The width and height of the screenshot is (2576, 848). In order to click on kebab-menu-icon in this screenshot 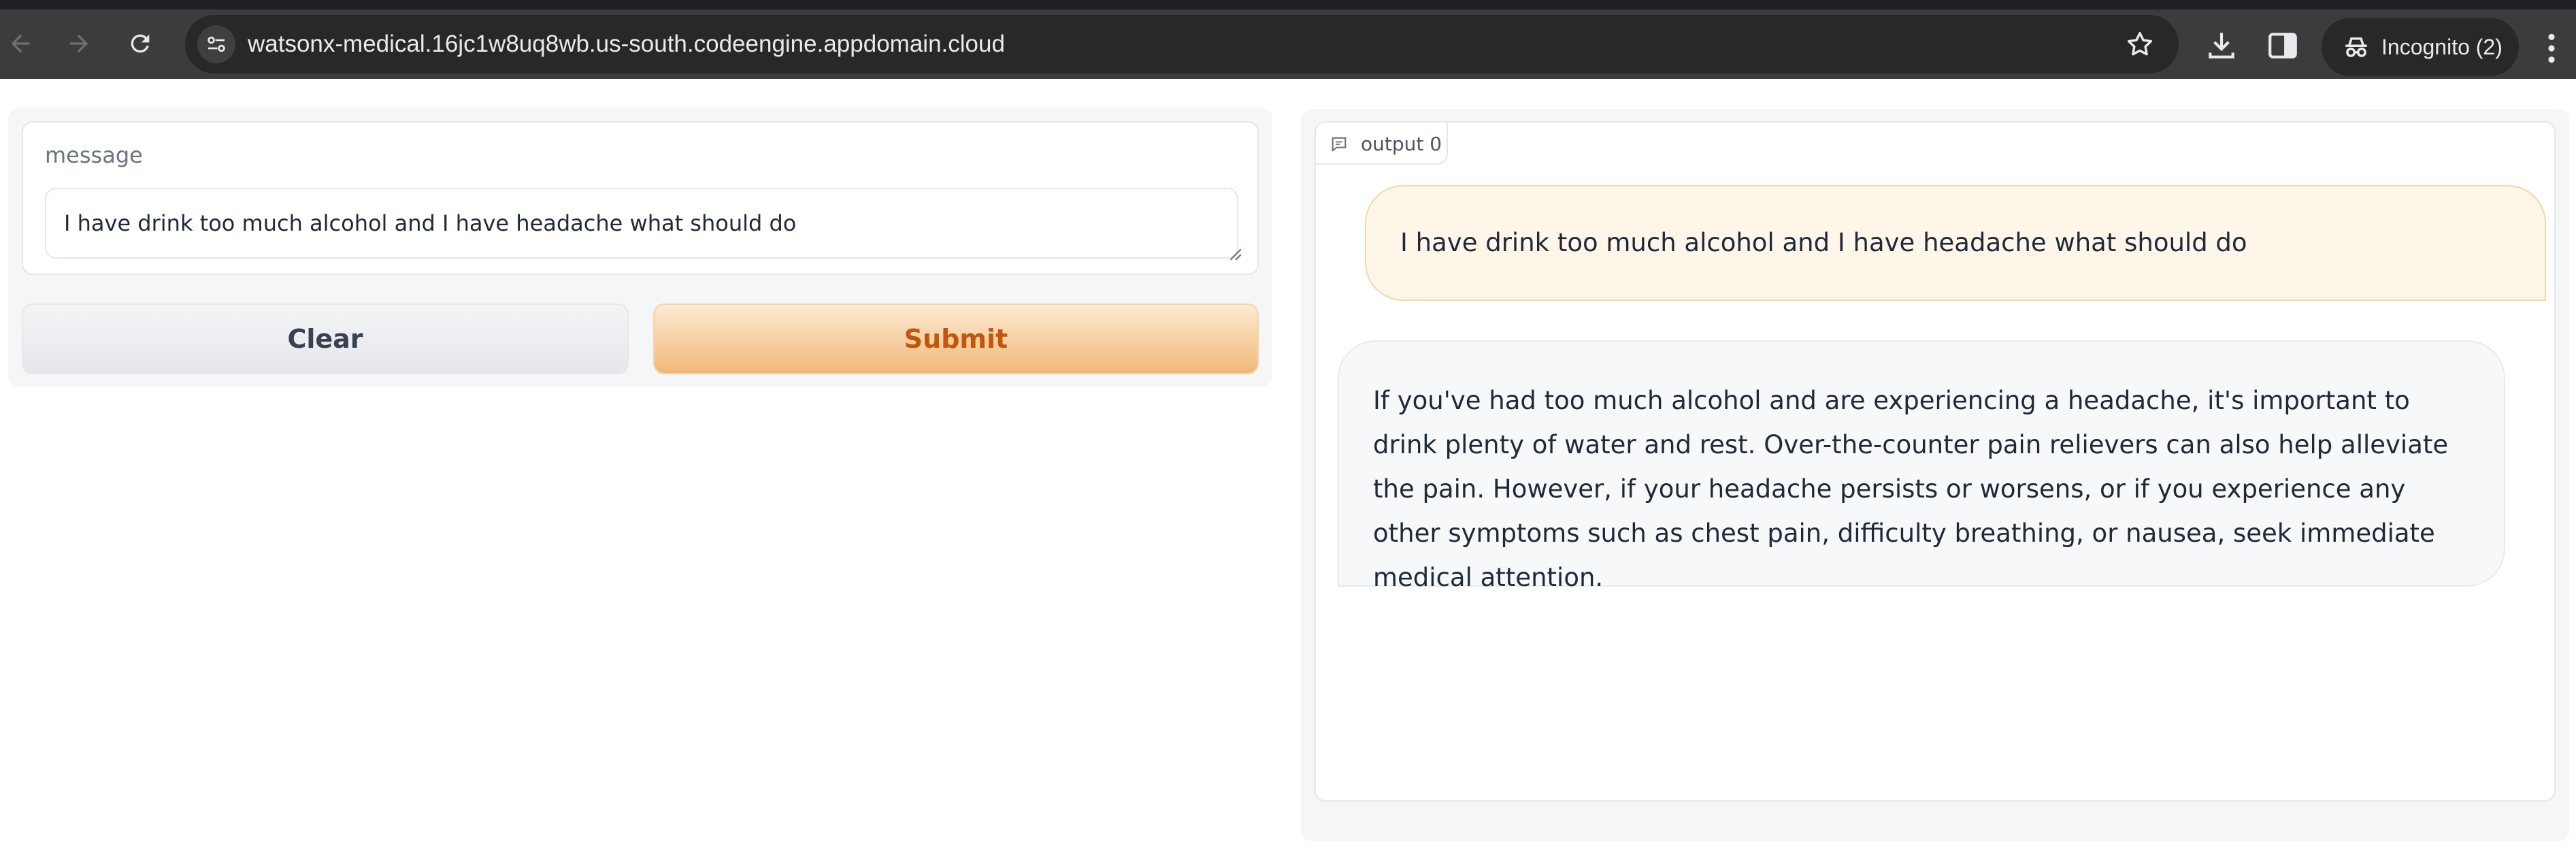, I will do `click(2552, 48)`.